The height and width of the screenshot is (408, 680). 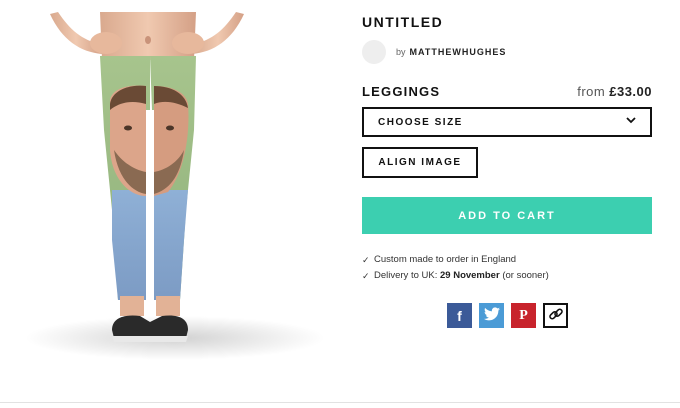 What do you see at coordinates (401, 52) in the screenshot?
I see `author-prefix: by` at bounding box center [401, 52].